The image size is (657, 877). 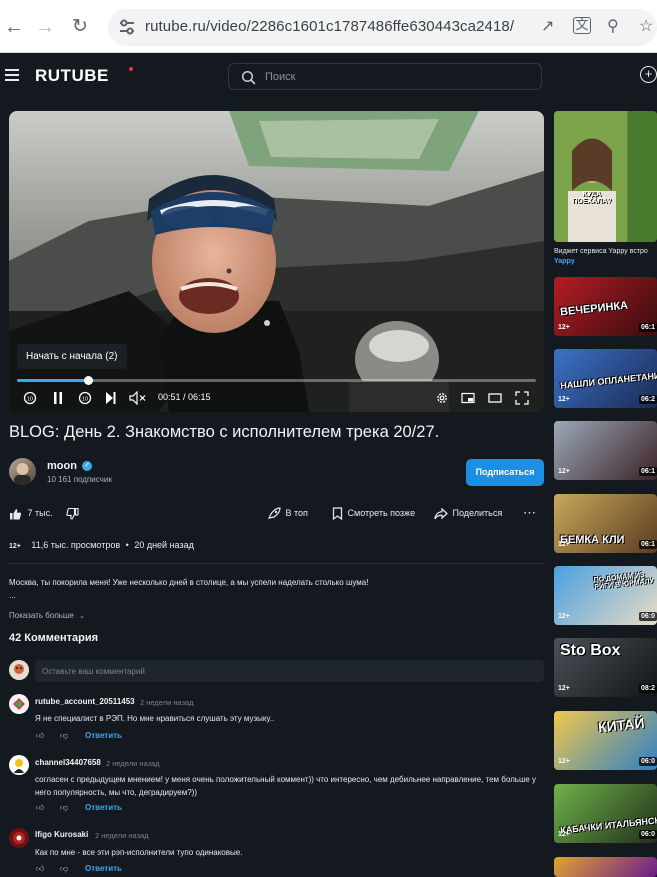 I want to click on reload-icon: ↻, so click(x=80, y=27).